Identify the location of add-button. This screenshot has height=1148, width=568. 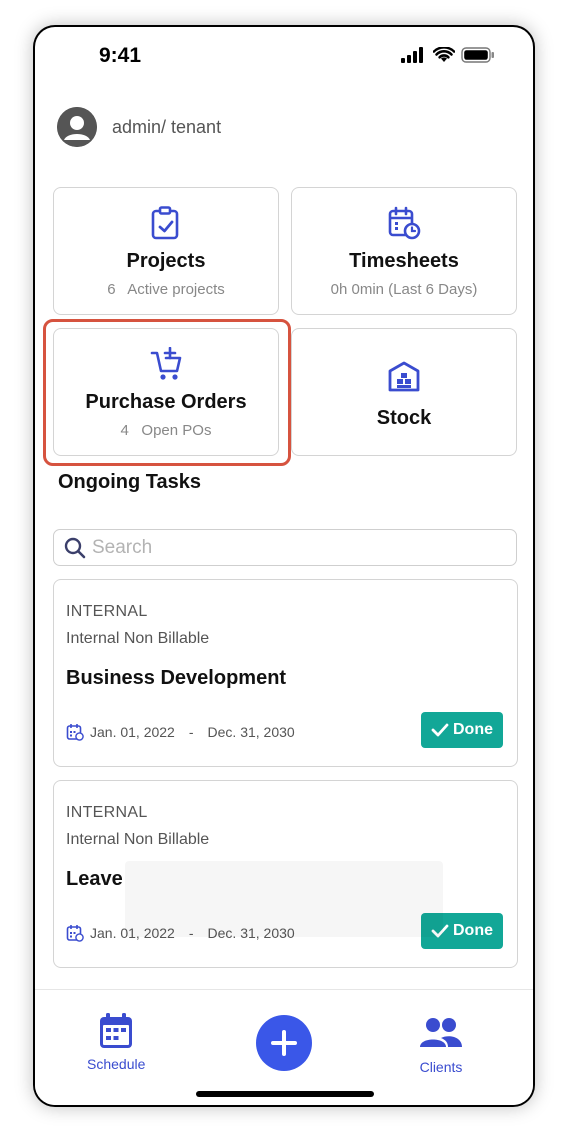
(284, 1043).